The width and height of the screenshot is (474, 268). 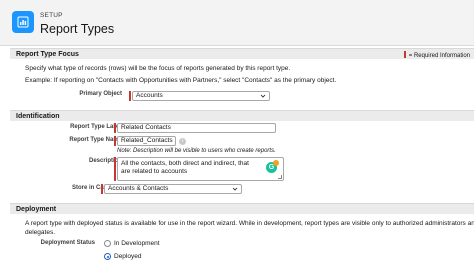 What do you see at coordinates (280, 177) in the screenshot?
I see `resize-handle` at bounding box center [280, 177].